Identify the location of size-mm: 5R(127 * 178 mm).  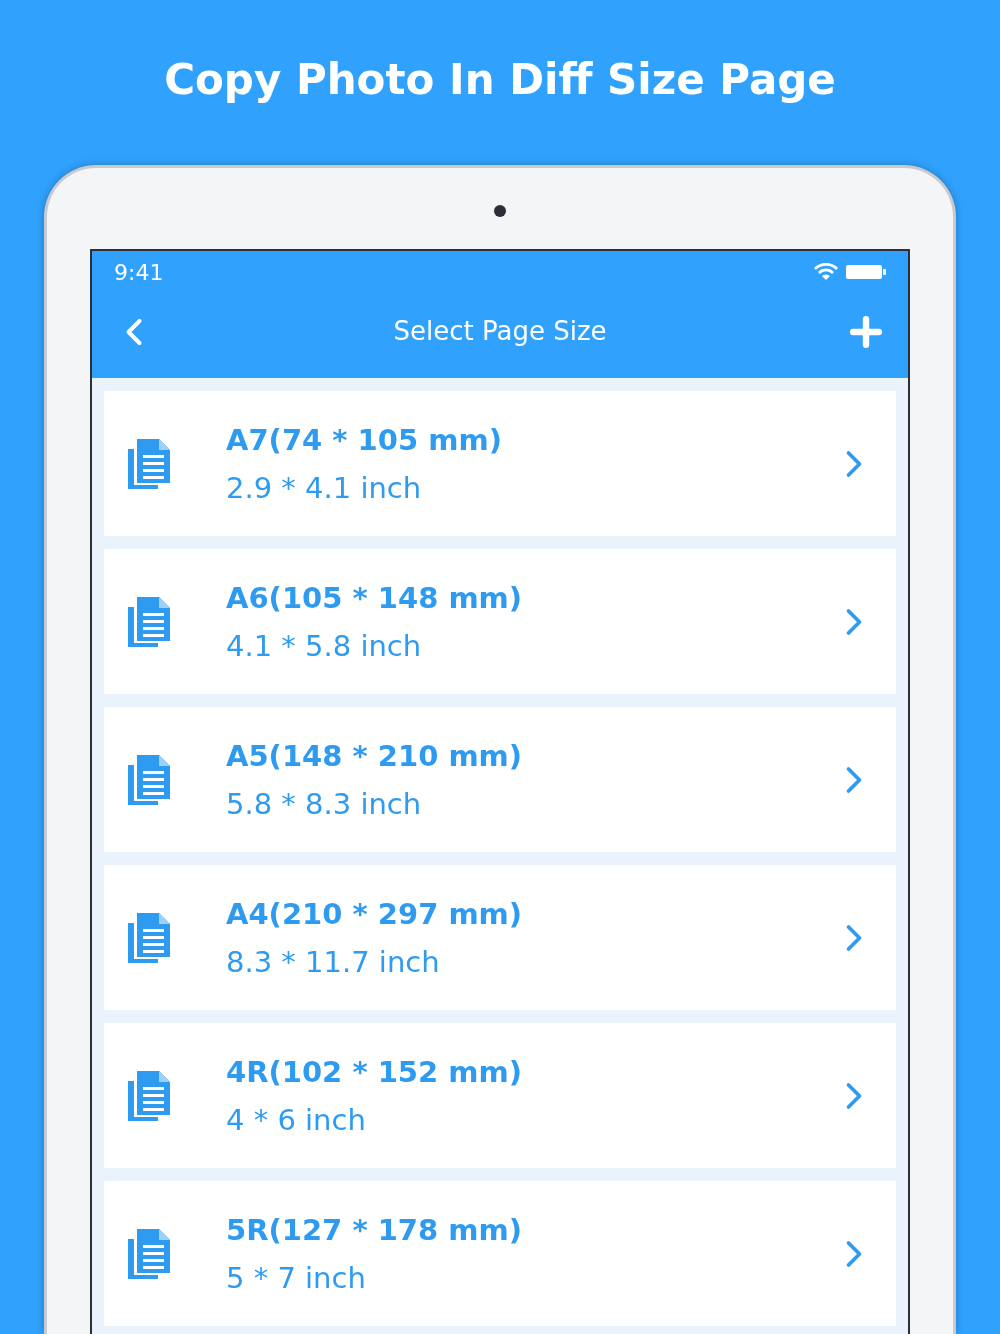
(374, 1230).